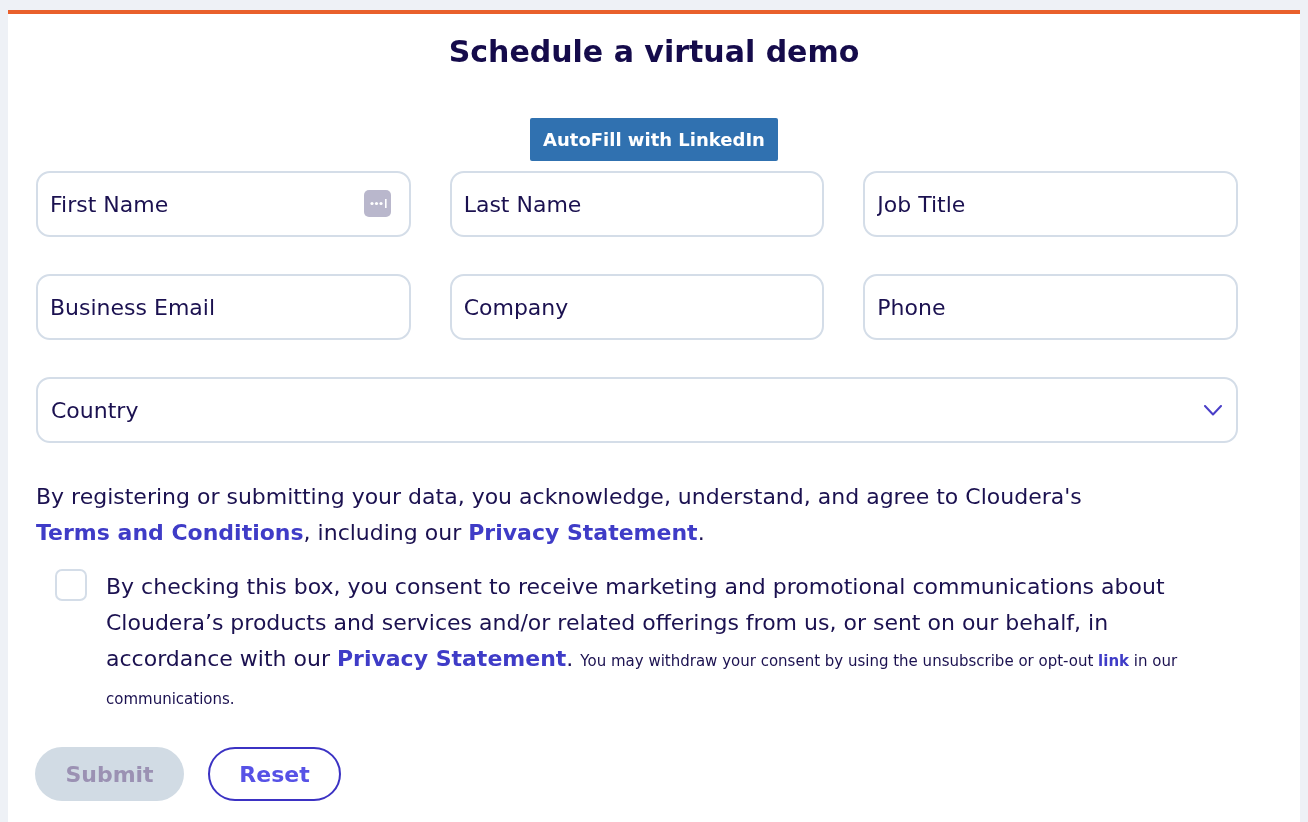 The image size is (1308, 822). What do you see at coordinates (223, 204) in the screenshot?
I see `input-field: First Name` at bounding box center [223, 204].